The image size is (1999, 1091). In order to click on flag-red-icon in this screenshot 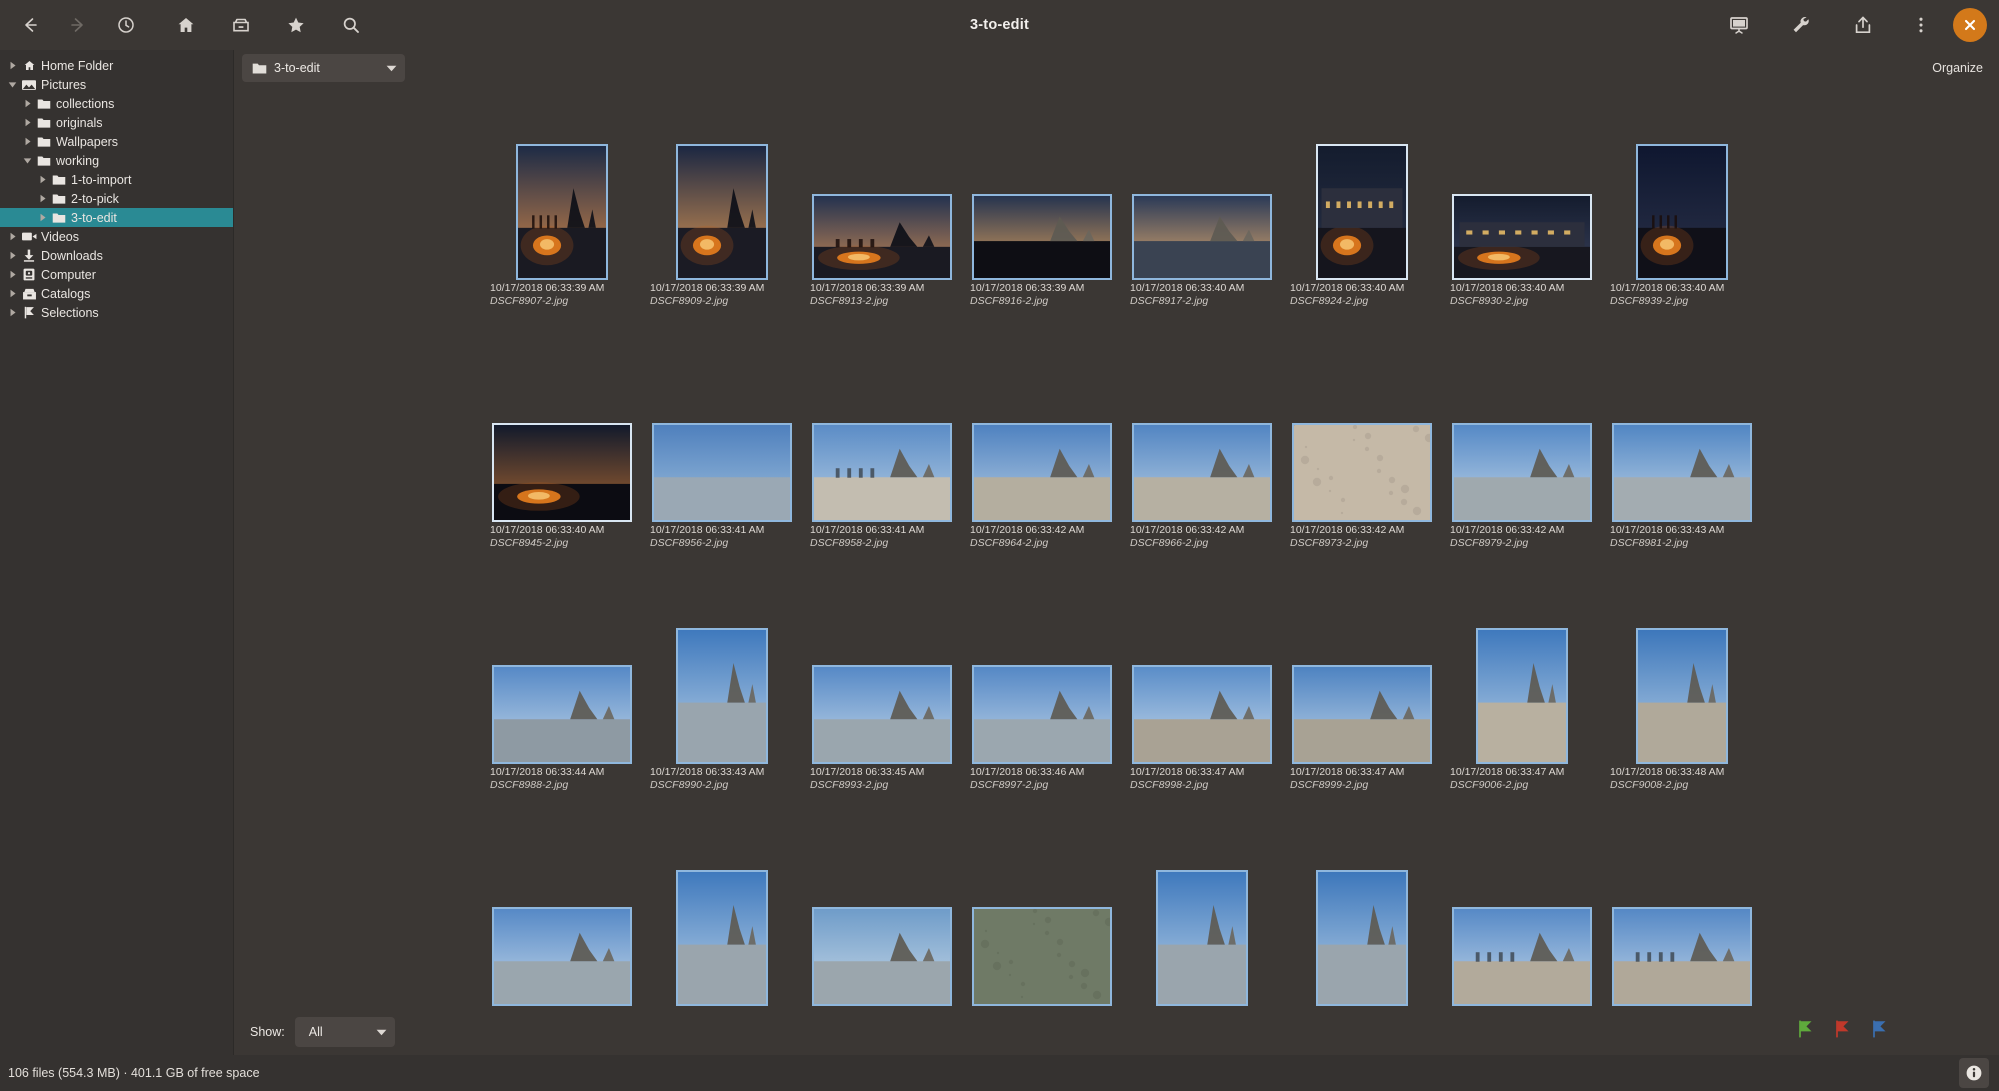, I will do `click(1842, 1031)`.